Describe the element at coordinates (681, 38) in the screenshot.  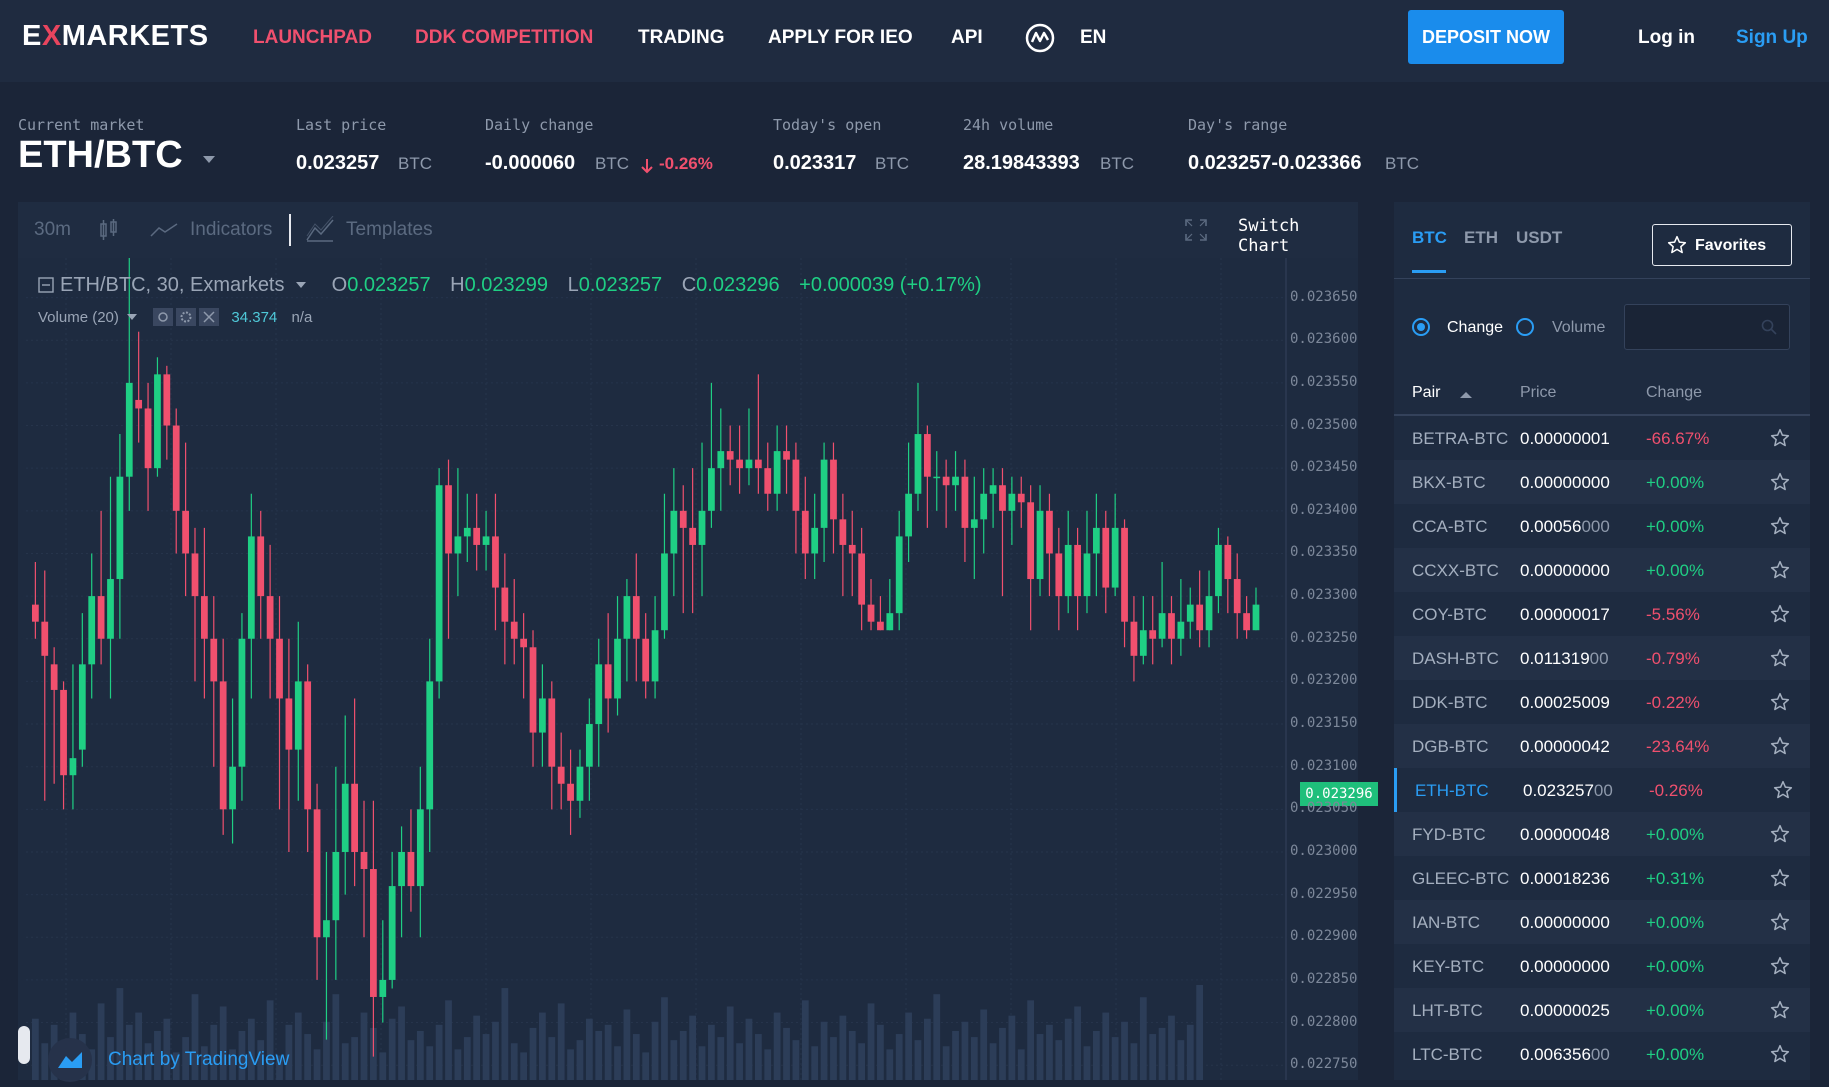
I see `nav-trading: TRADING` at that location.